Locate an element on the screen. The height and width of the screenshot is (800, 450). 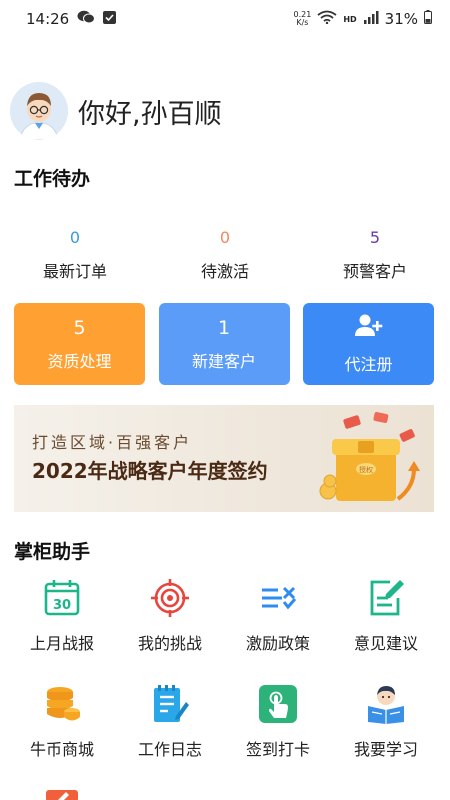
promo-banner: 打造区域·百强客户 2022年战略客户年度签约 授权 is located at coordinates (224, 458).